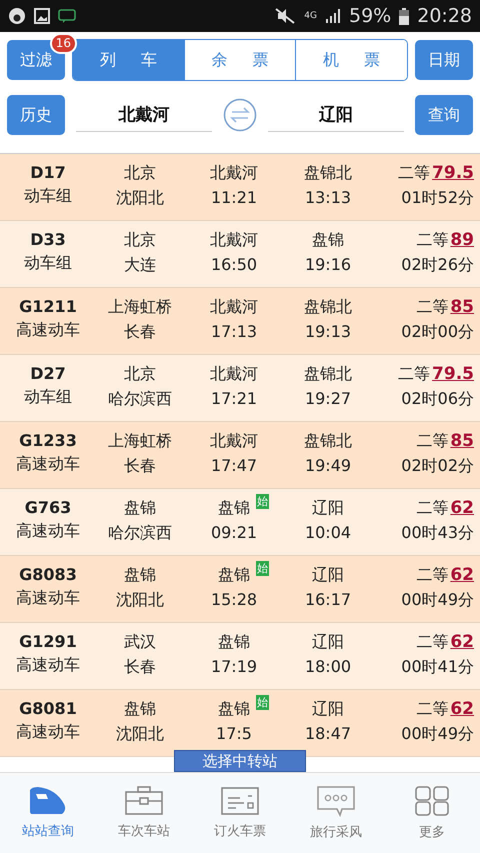  Describe the element at coordinates (240, 388) in the screenshot. I see `train-row: D27 动车组 北京 哈尔滨西 北戴河 17:21 盘锦北 19:27 二等 79.5 02时06分` at that location.